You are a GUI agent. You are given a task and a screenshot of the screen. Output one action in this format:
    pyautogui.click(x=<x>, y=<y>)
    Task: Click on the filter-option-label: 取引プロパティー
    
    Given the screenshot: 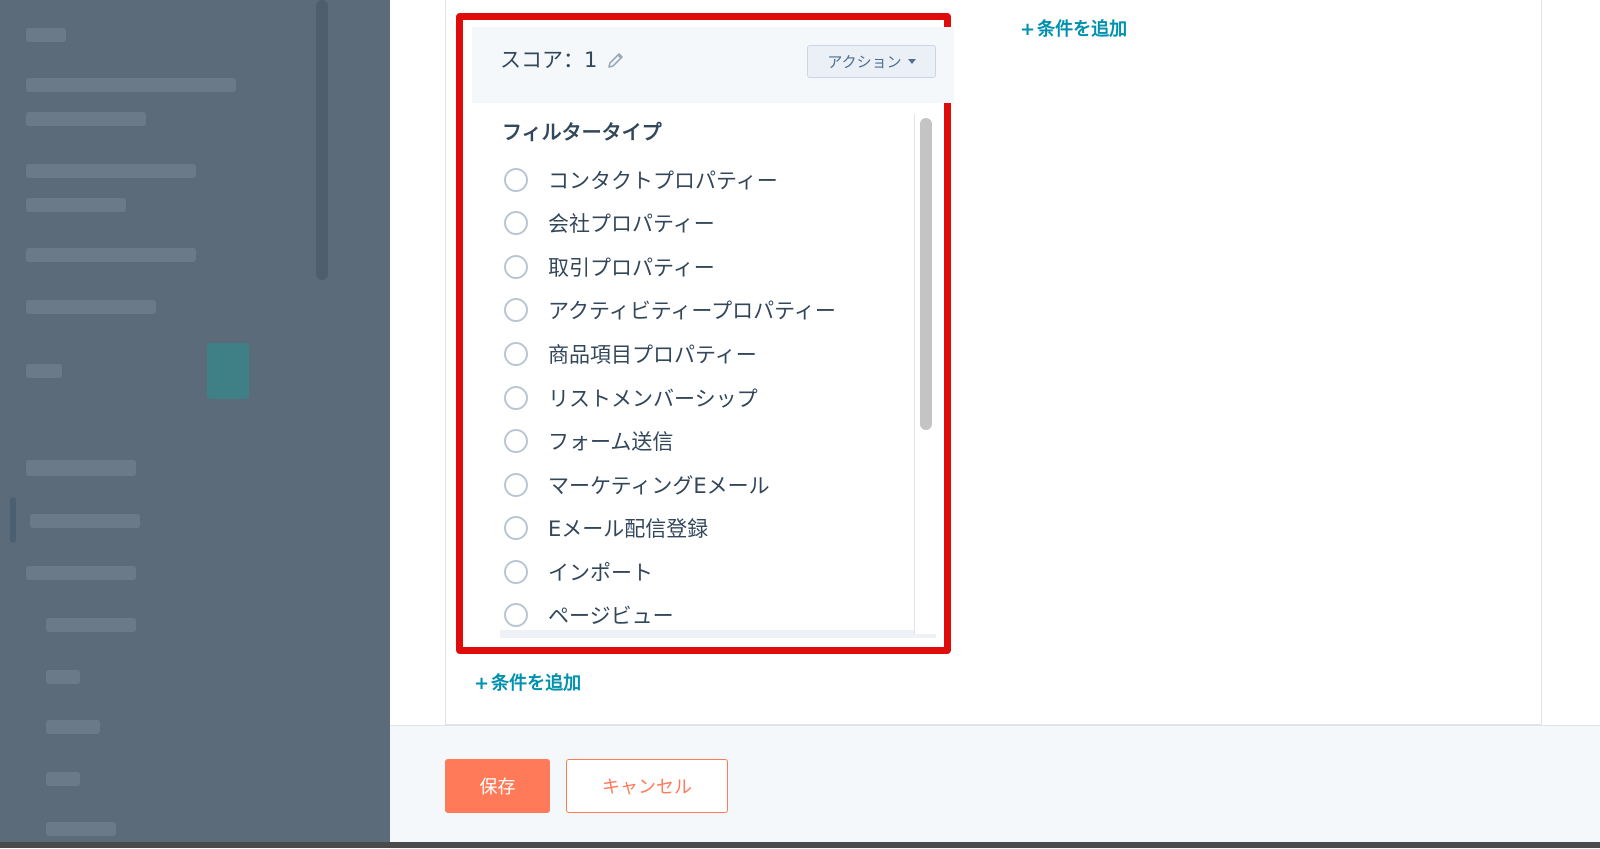 What is the action you would take?
    pyautogui.click(x=631, y=268)
    